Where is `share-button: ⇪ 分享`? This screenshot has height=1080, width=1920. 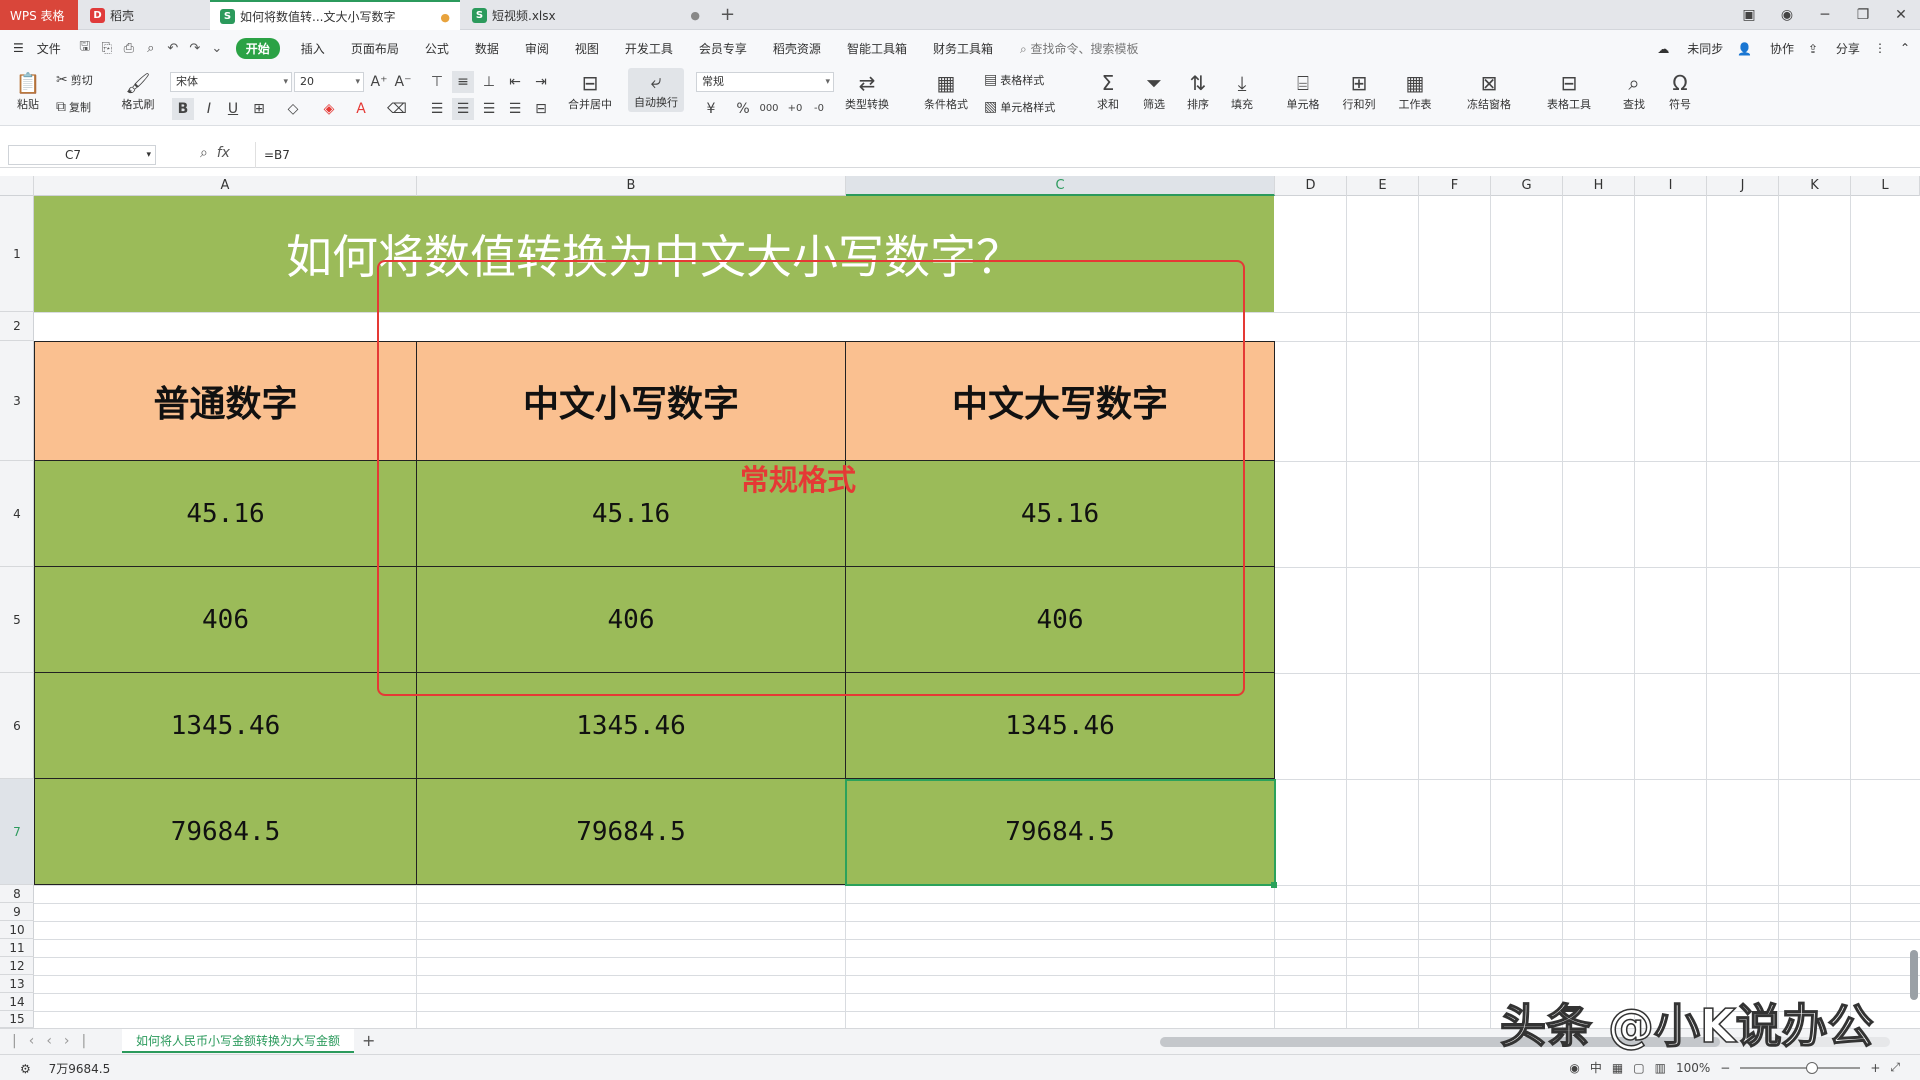 share-button: ⇪ 分享 is located at coordinates (1834, 48).